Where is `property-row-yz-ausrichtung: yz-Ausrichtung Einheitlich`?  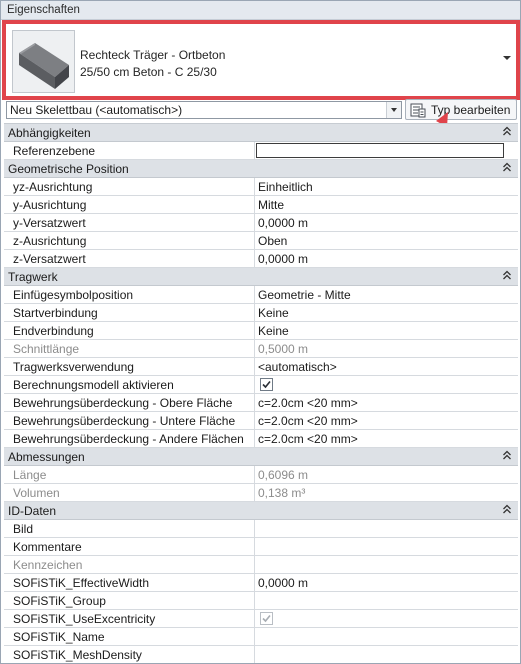
property-row-yz-ausrichtung: yz-Ausrichtung Einheitlich is located at coordinates (261, 187).